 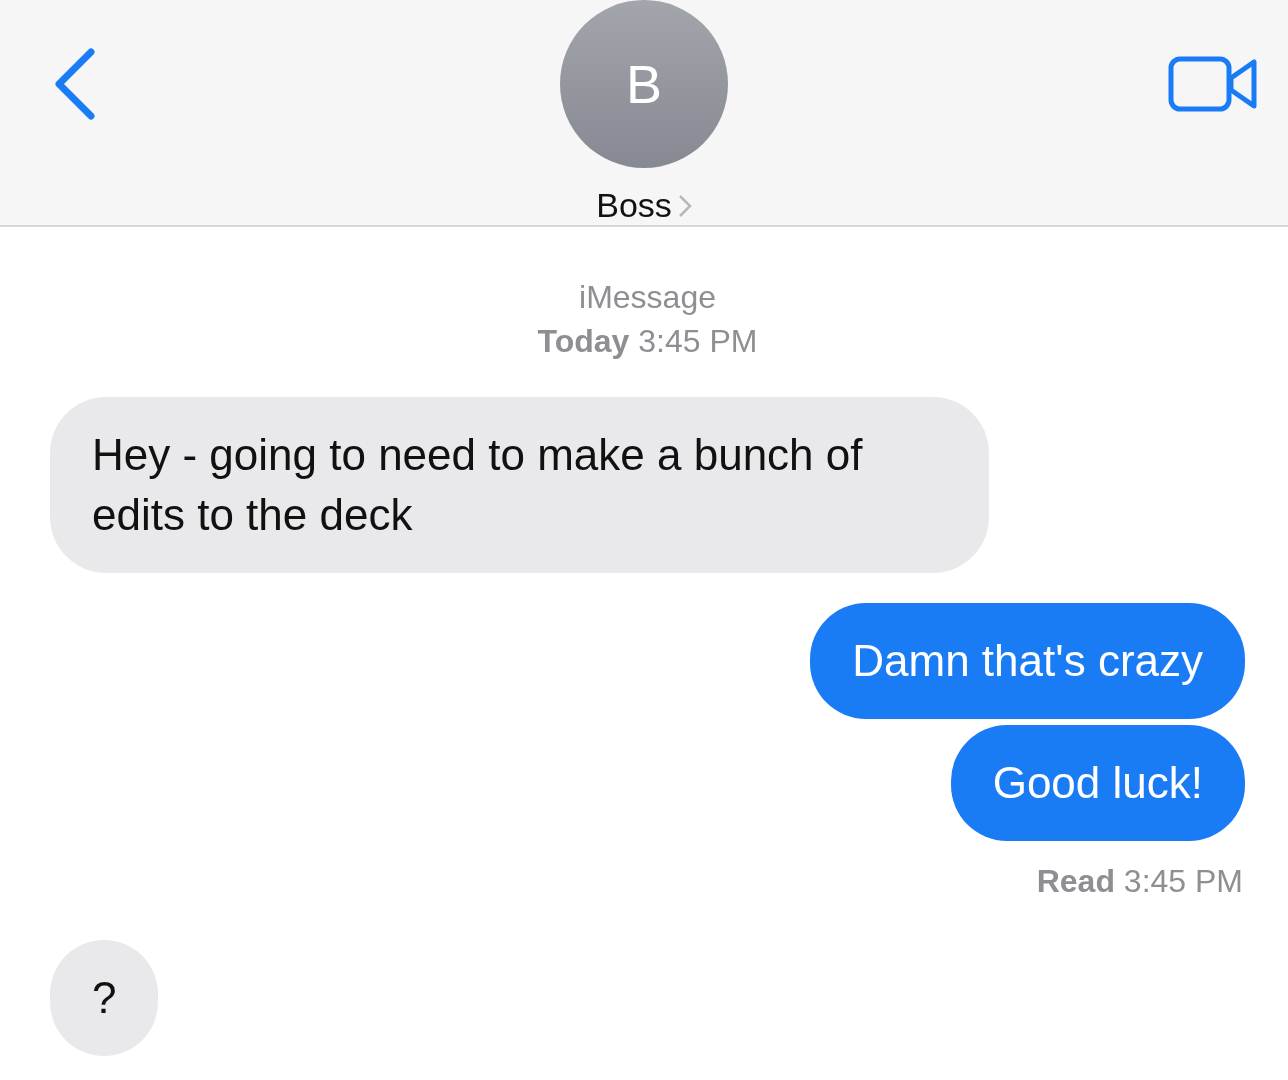 I want to click on chevron-icon, so click(x=684, y=205).